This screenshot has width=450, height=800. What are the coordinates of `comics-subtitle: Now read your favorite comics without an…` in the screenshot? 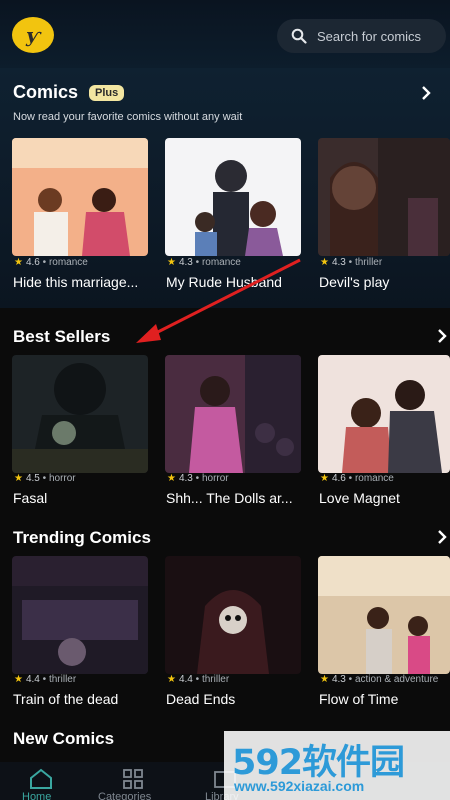 It's located at (128, 117).